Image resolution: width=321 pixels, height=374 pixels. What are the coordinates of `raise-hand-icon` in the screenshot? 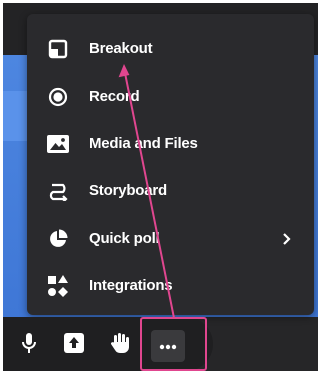 It's located at (120, 345).